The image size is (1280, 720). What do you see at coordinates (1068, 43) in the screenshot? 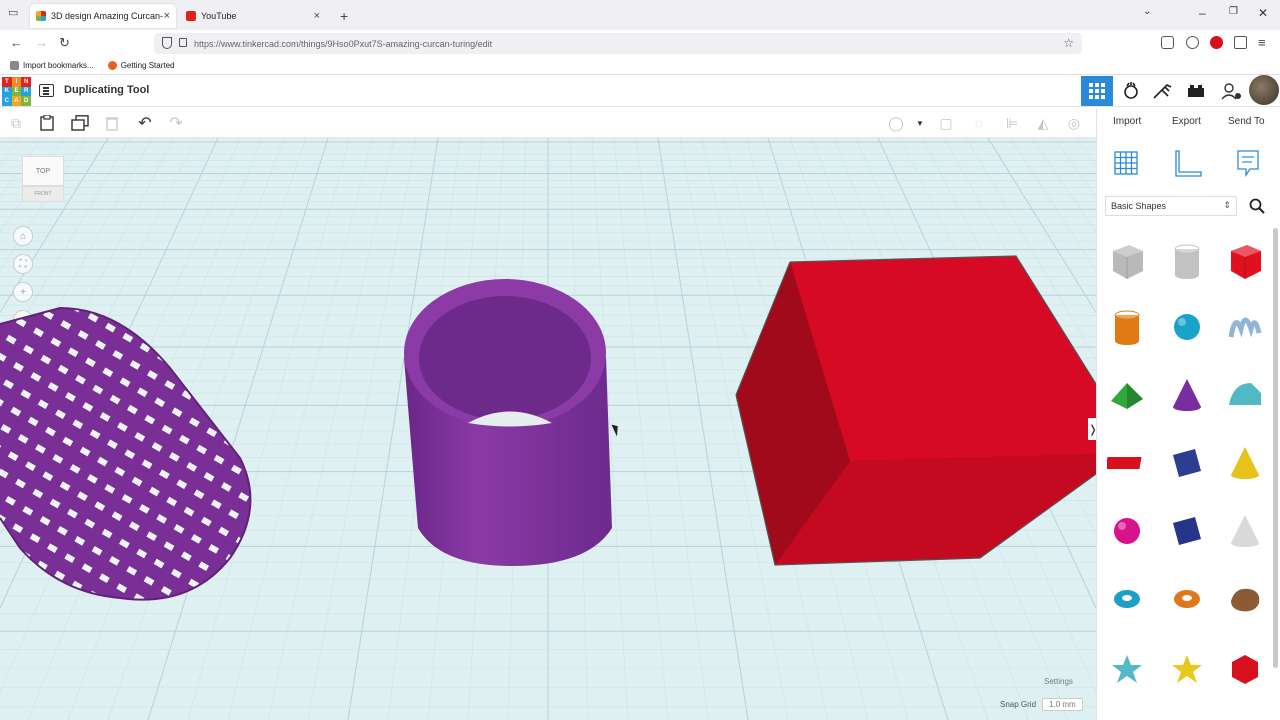
I see `bookmark-star-icon: ☆` at bounding box center [1068, 43].